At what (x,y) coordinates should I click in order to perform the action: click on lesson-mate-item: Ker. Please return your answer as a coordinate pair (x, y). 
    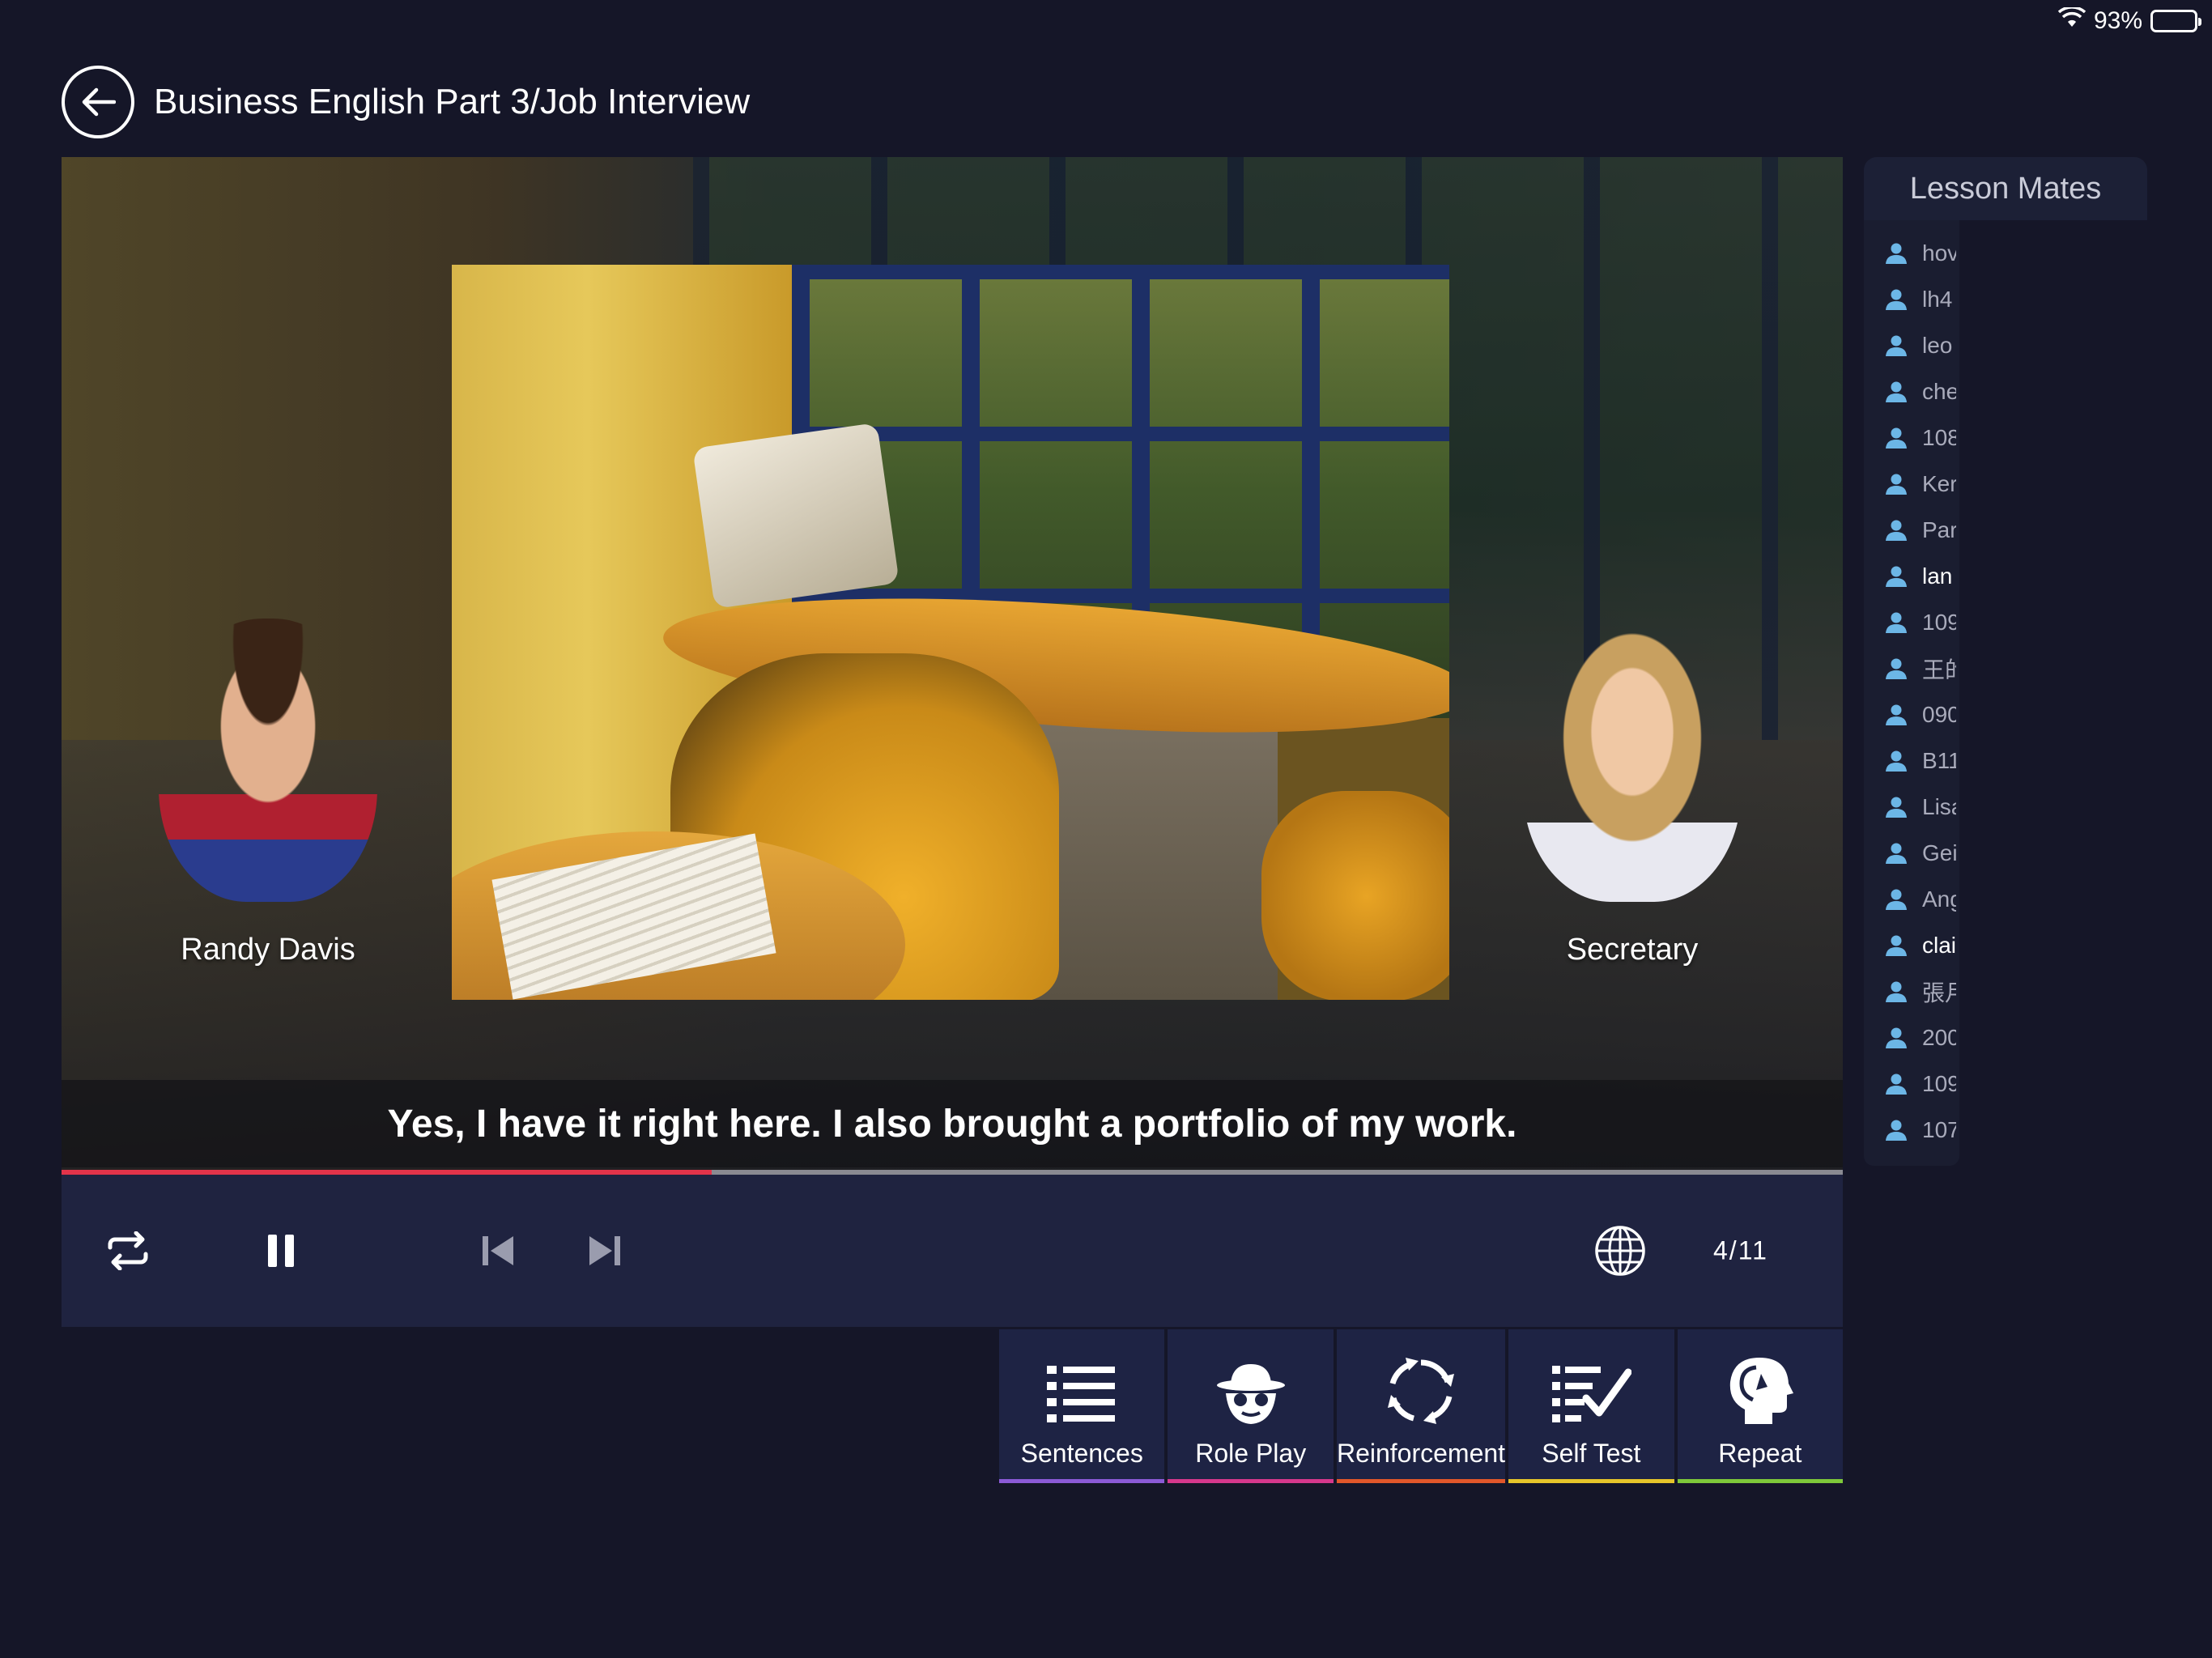
    Looking at the image, I should click on (1912, 484).